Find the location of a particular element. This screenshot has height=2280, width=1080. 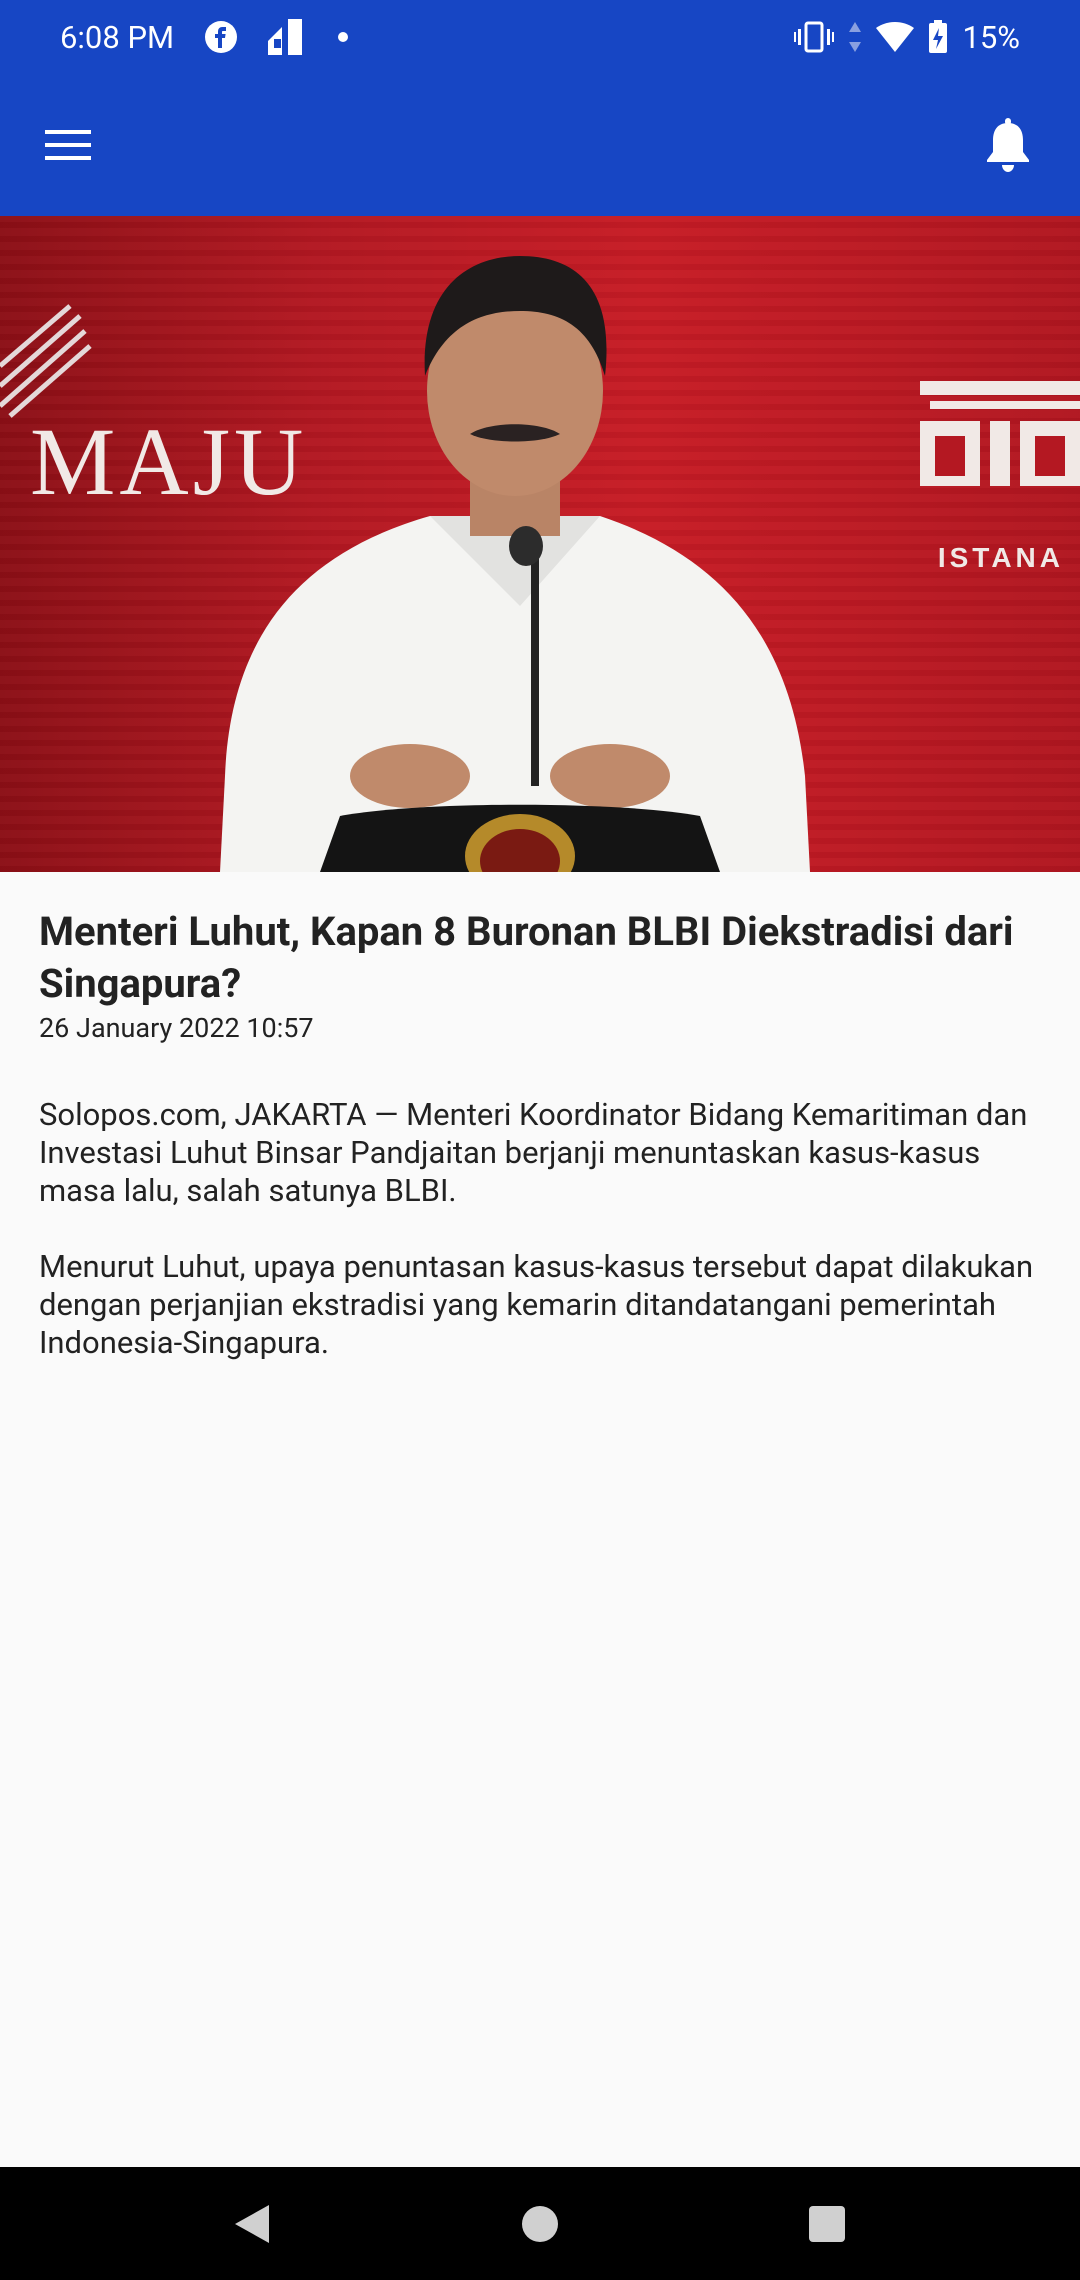

bell-icon is located at coordinates (1008, 145).